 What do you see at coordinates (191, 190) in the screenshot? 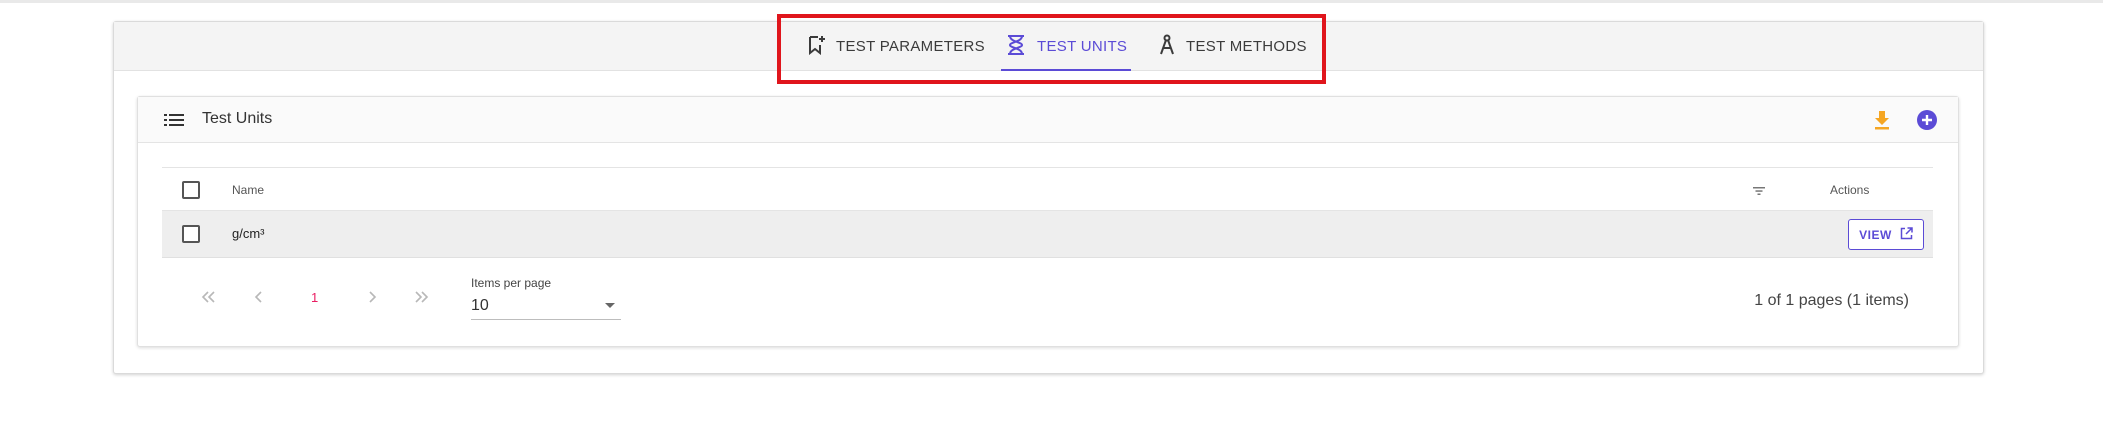
I see `select-all-checkbox` at bounding box center [191, 190].